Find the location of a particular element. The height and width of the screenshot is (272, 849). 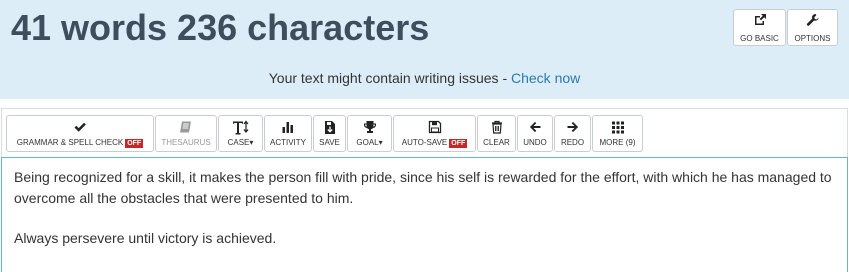

undo-button: UNDO is located at coordinates (535, 133).